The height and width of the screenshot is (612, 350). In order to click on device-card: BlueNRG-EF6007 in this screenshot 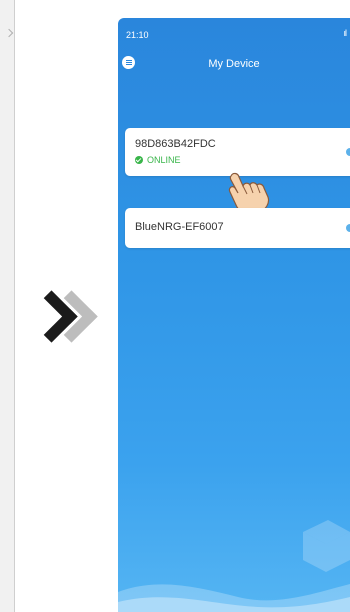, I will do `click(237, 228)`.